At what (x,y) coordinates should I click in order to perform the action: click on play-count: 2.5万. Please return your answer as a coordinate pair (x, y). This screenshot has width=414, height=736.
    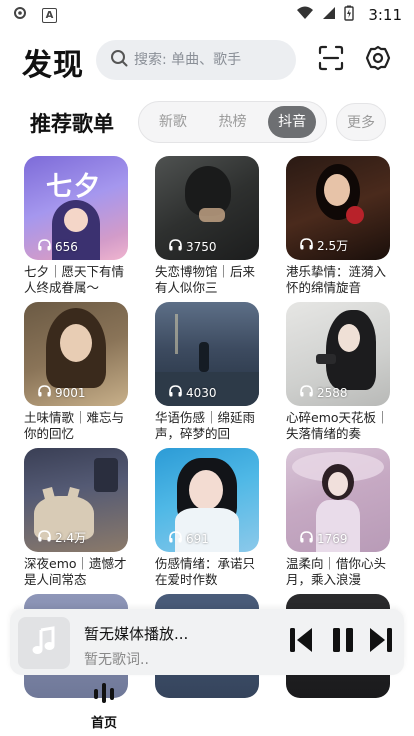
    Looking at the image, I should click on (324, 245).